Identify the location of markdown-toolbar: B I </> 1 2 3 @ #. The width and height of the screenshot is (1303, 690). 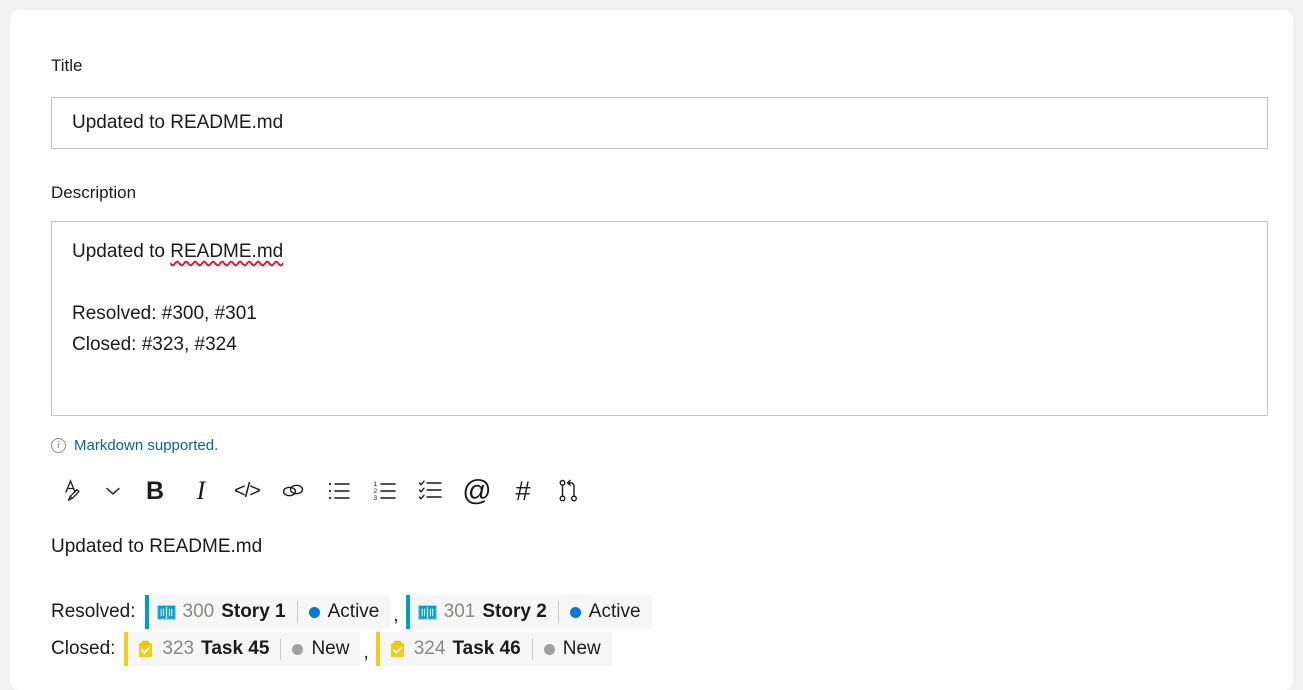
(324, 491).